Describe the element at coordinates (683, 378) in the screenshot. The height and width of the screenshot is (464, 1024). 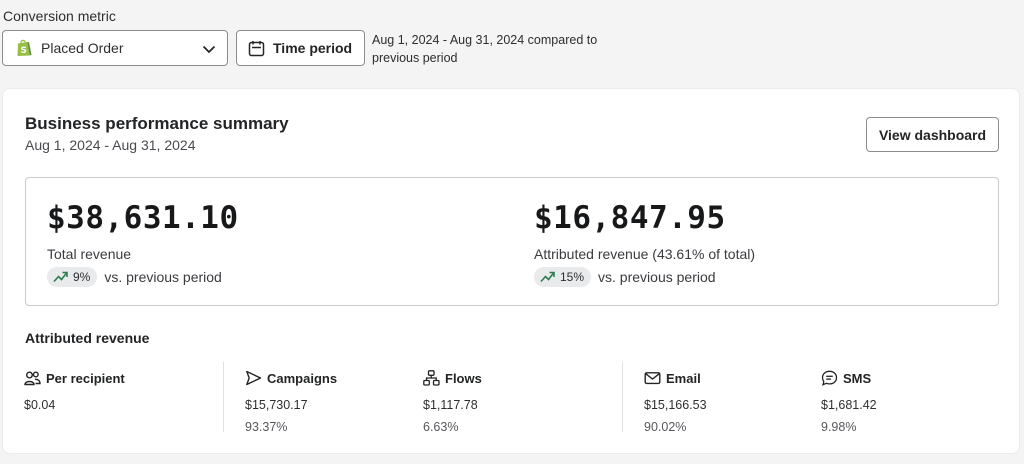
I see `stat-label: Email` at that location.